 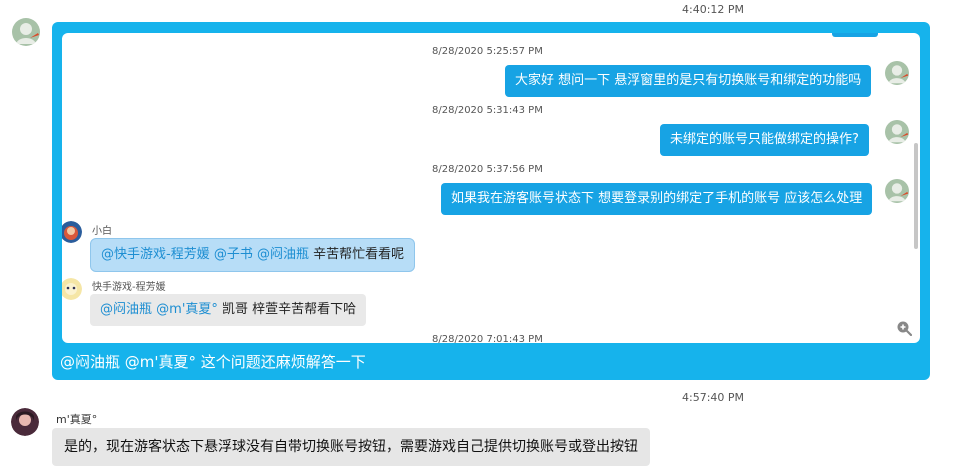 I want to click on message-timestamp: 8/28/2020 7:01:43 PM, so click(x=487, y=338).